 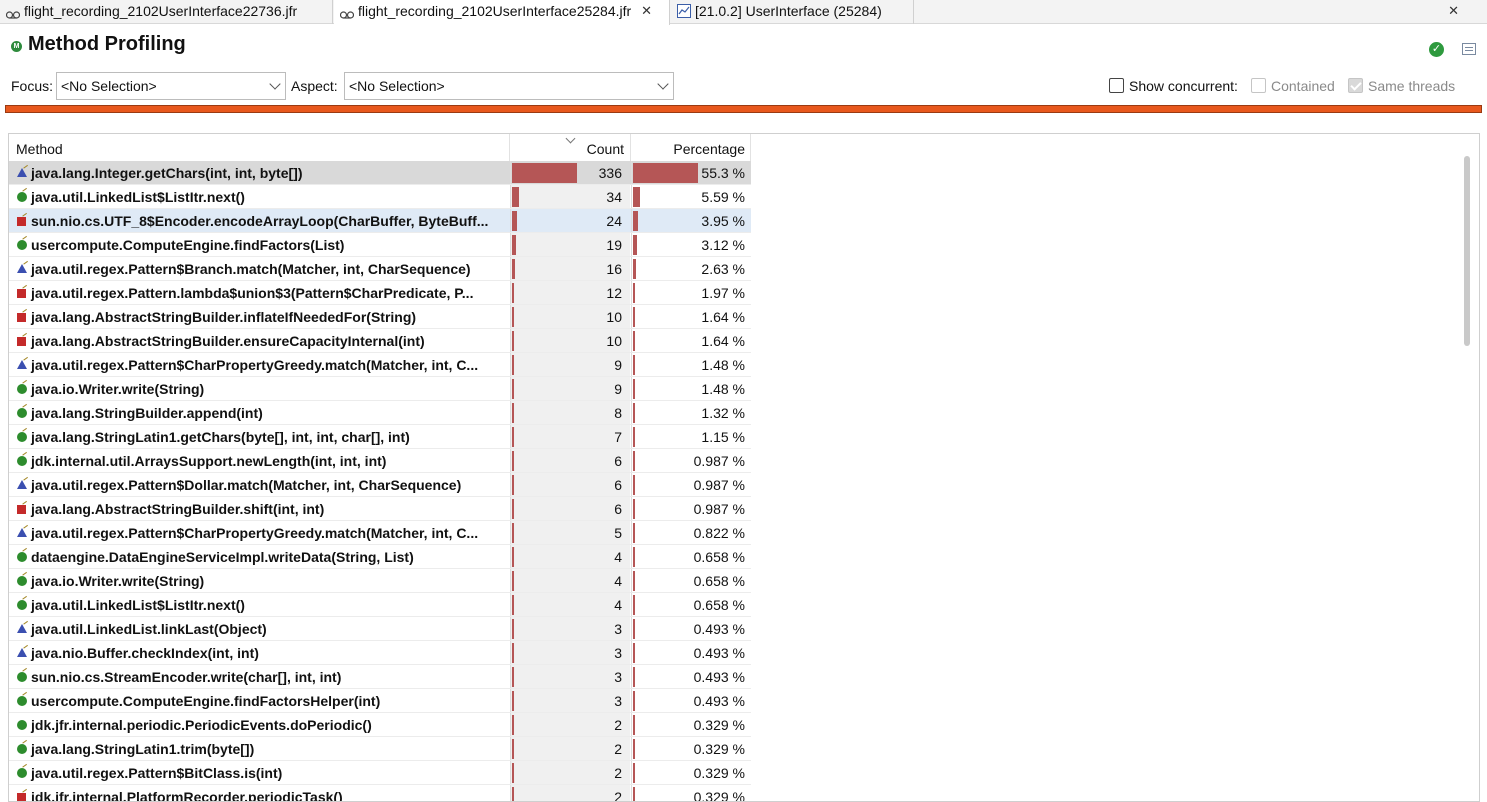 I want to click on count-cell: 3, so click(x=570, y=629).